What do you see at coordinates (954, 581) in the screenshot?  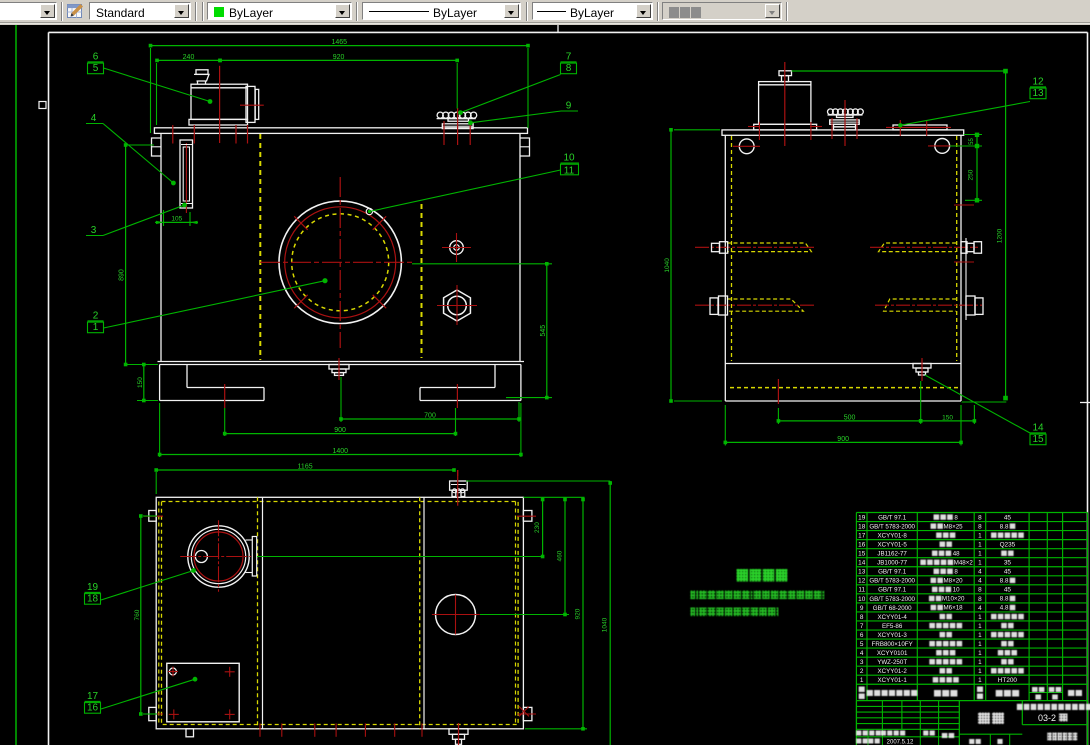 I see `svg-text: M8×20` at bounding box center [954, 581].